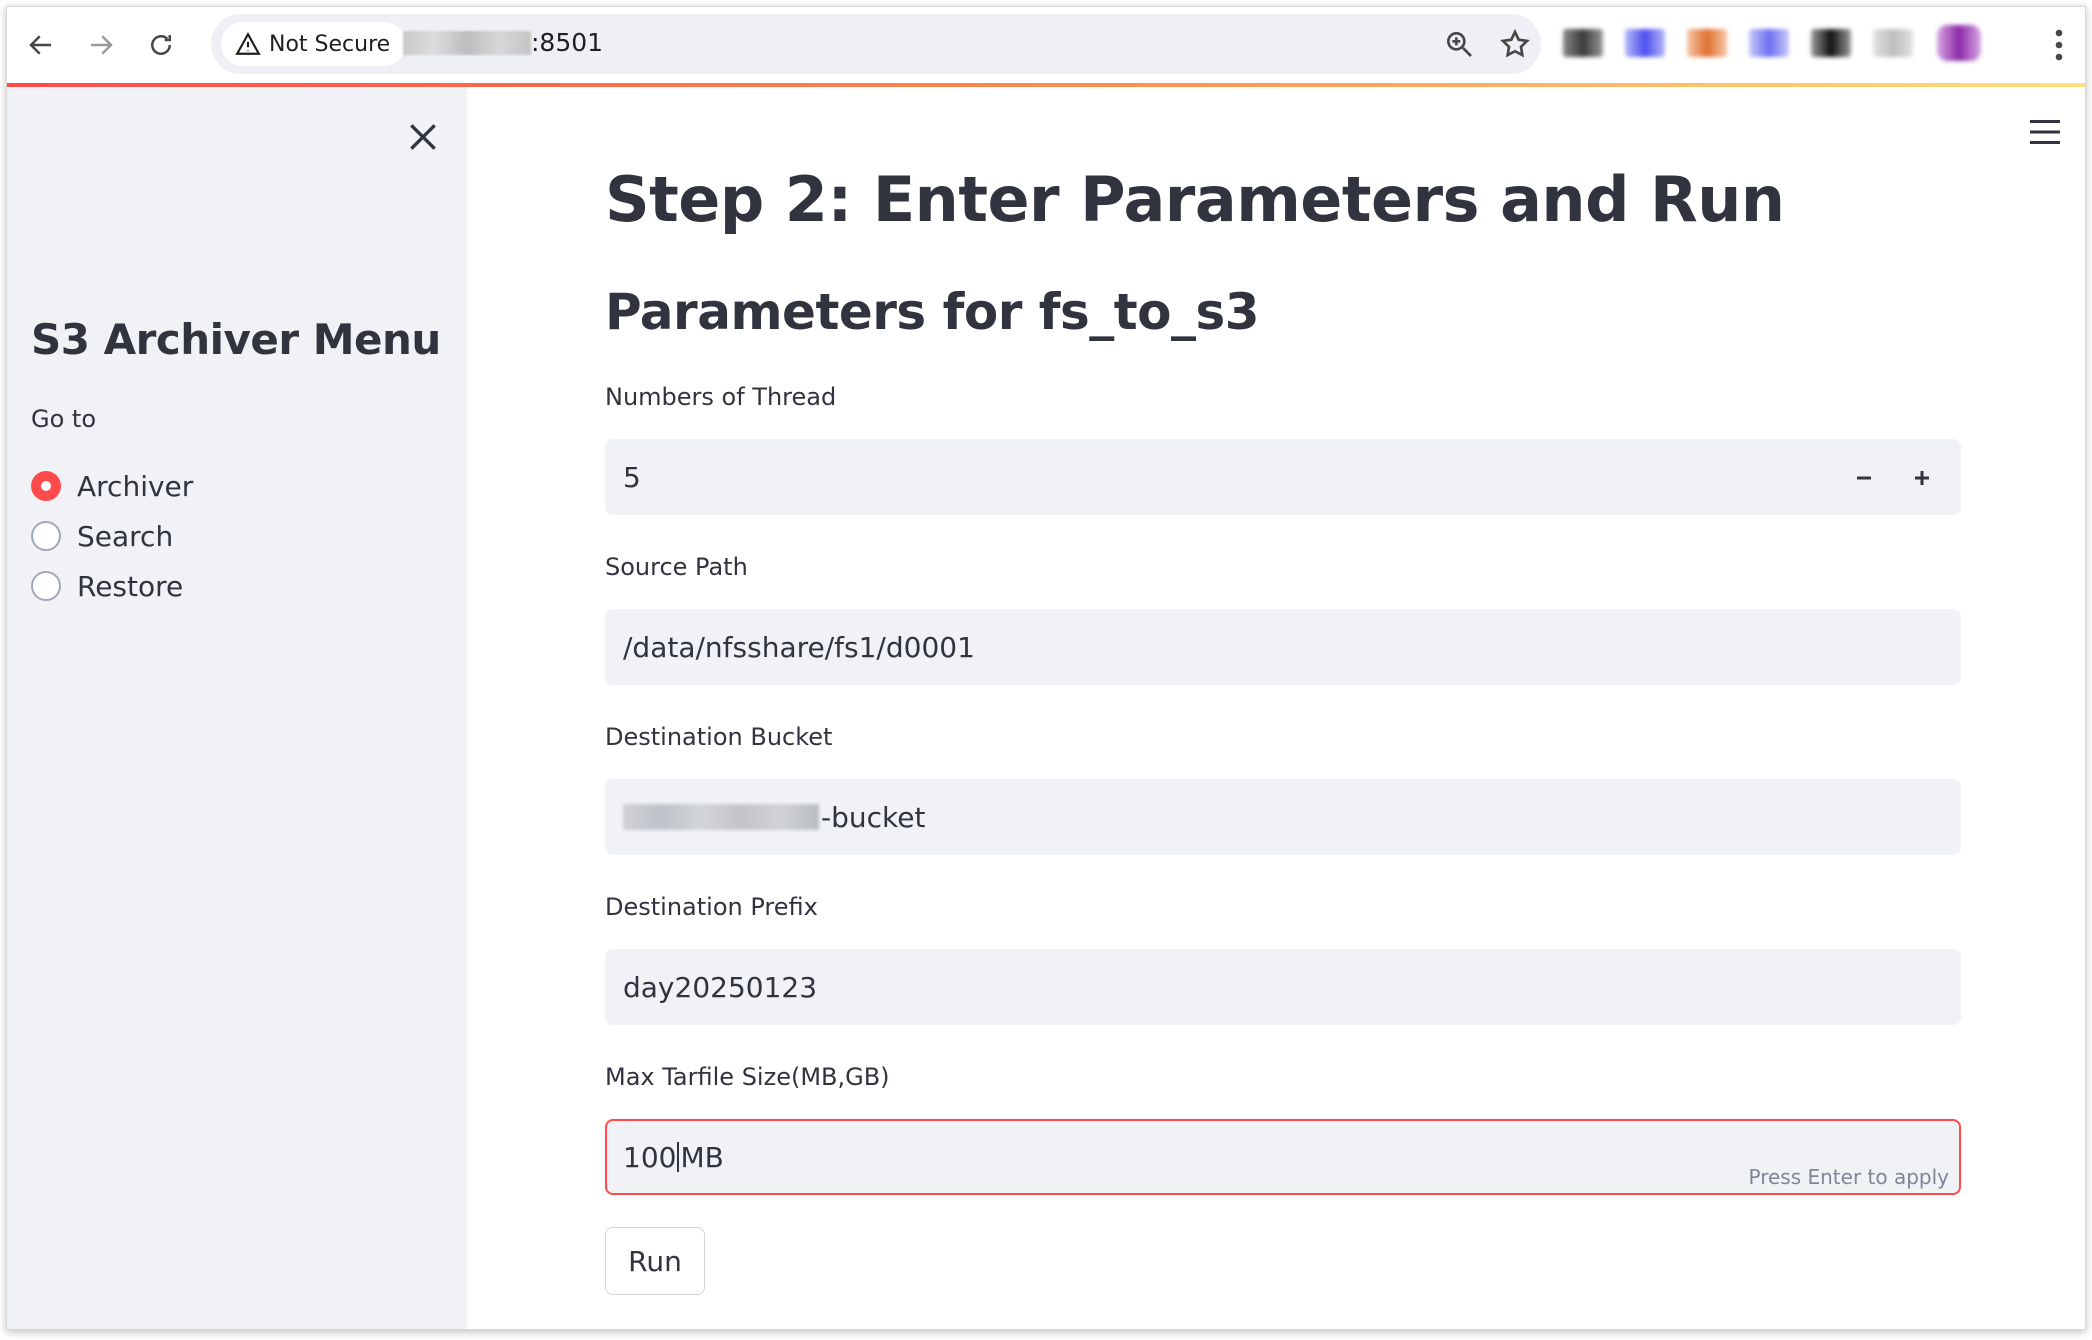 The height and width of the screenshot is (1340, 2092). What do you see at coordinates (720, 987) in the screenshot?
I see `destination-prefix-value: day20250123` at bounding box center [720, 987].